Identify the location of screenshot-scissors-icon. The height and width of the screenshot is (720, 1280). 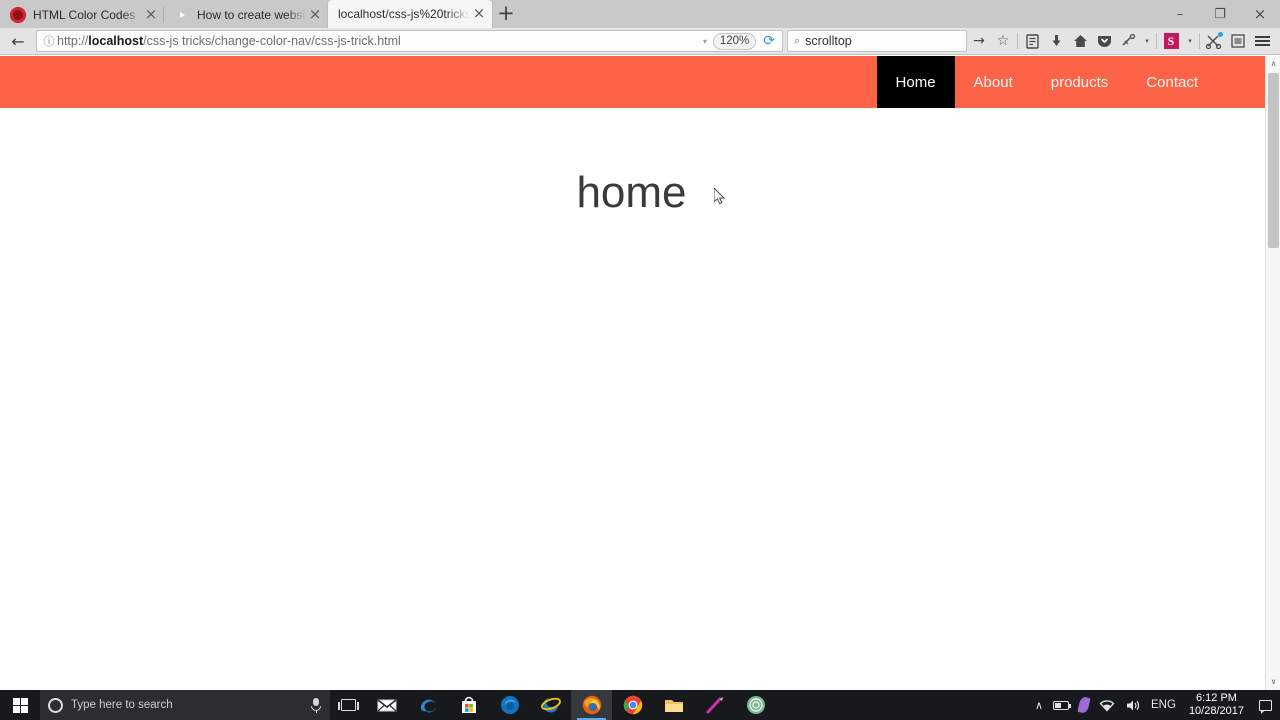
(1214, 41).